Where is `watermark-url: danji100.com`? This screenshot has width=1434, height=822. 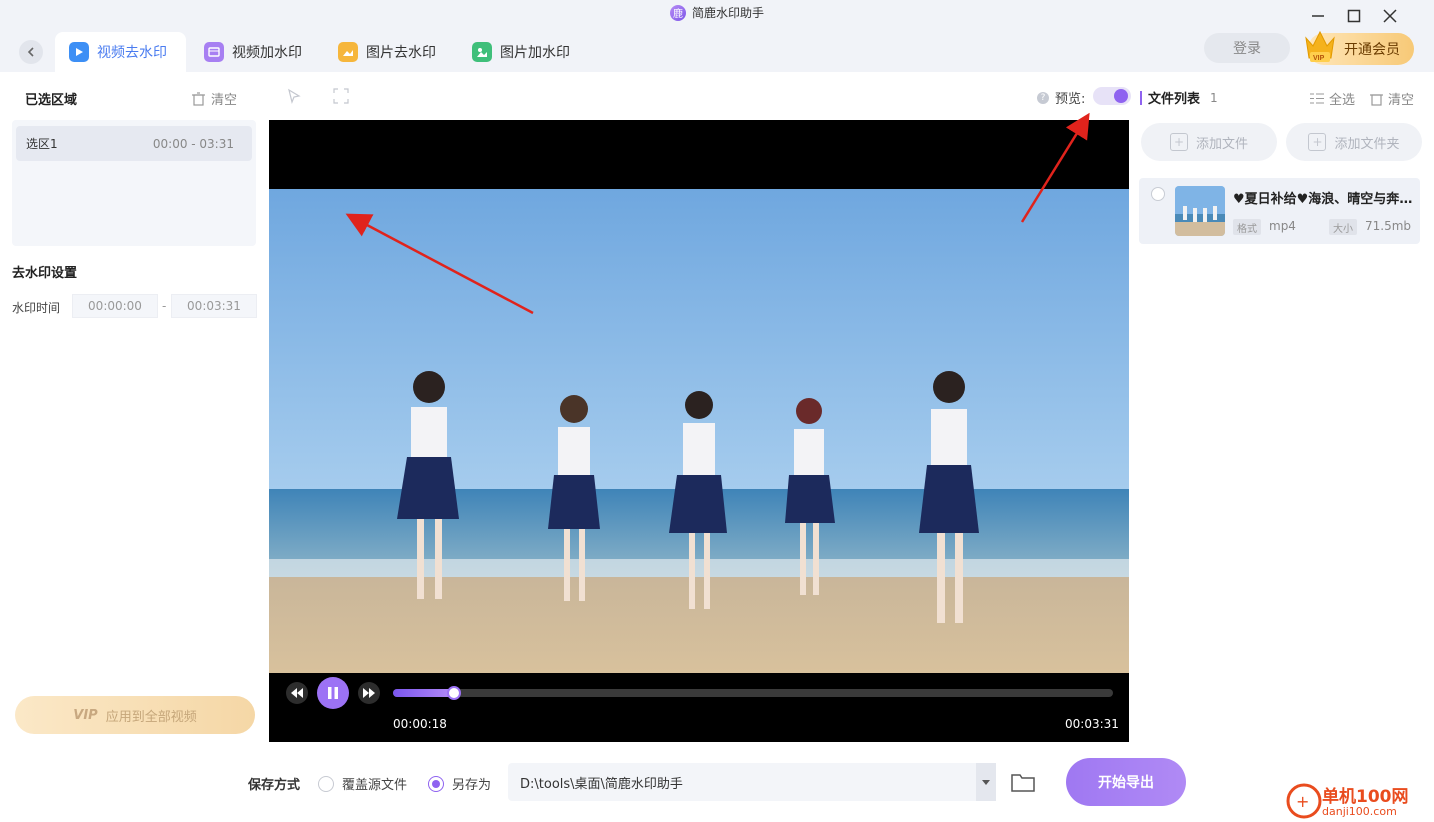
watermark-url: danji100.com is located at coordinates (1359, 811).